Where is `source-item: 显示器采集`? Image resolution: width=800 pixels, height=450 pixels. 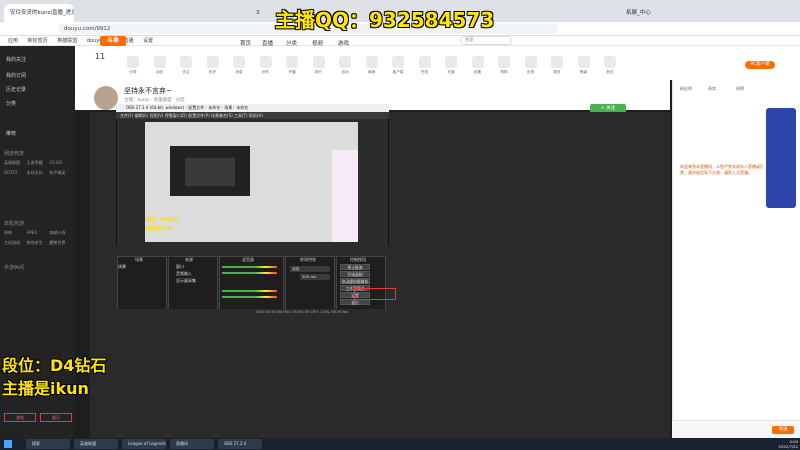 source-item: 显示器采集 is located at coordinates (186, 281).